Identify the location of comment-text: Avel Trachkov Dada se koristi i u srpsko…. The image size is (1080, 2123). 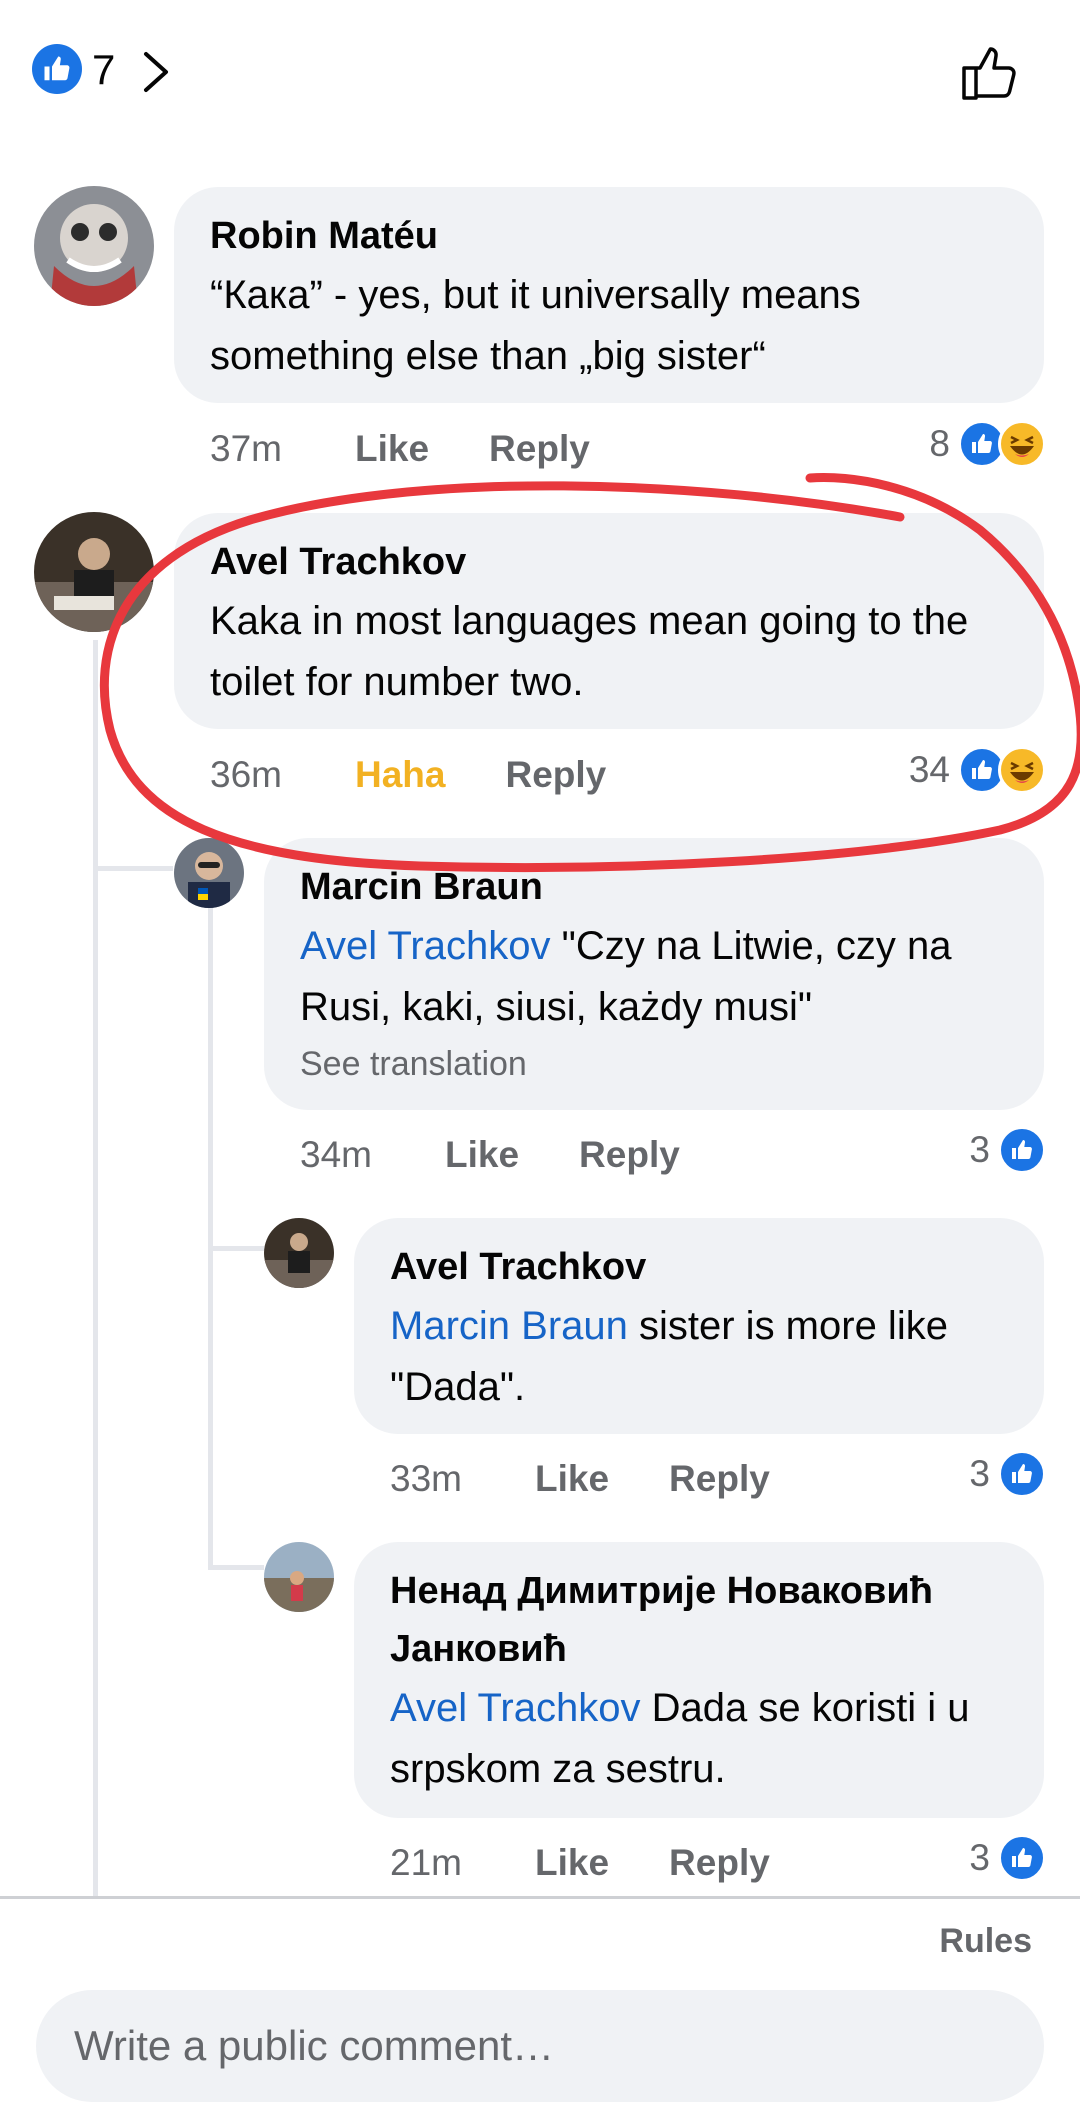
(699, 1739).